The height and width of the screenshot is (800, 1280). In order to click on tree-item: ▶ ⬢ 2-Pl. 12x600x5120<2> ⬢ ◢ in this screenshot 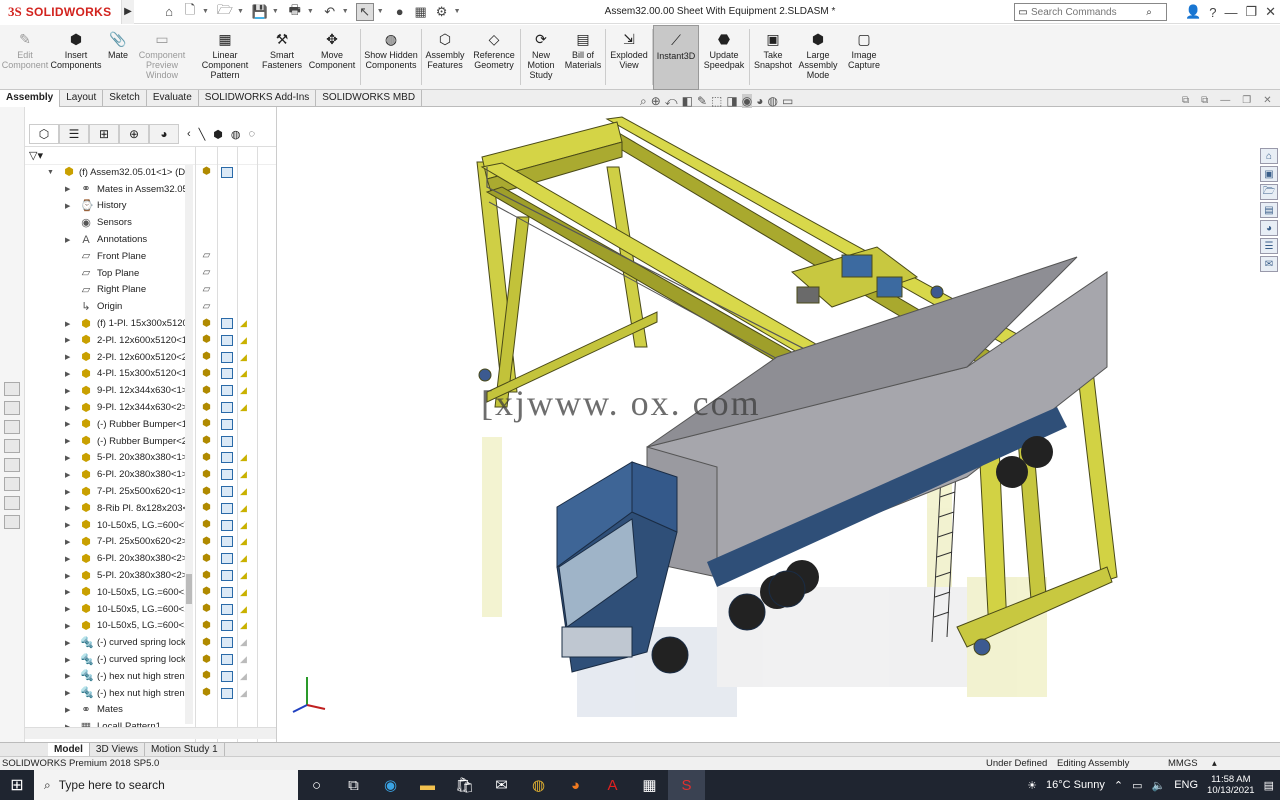, I will do `click(150, 357)`.